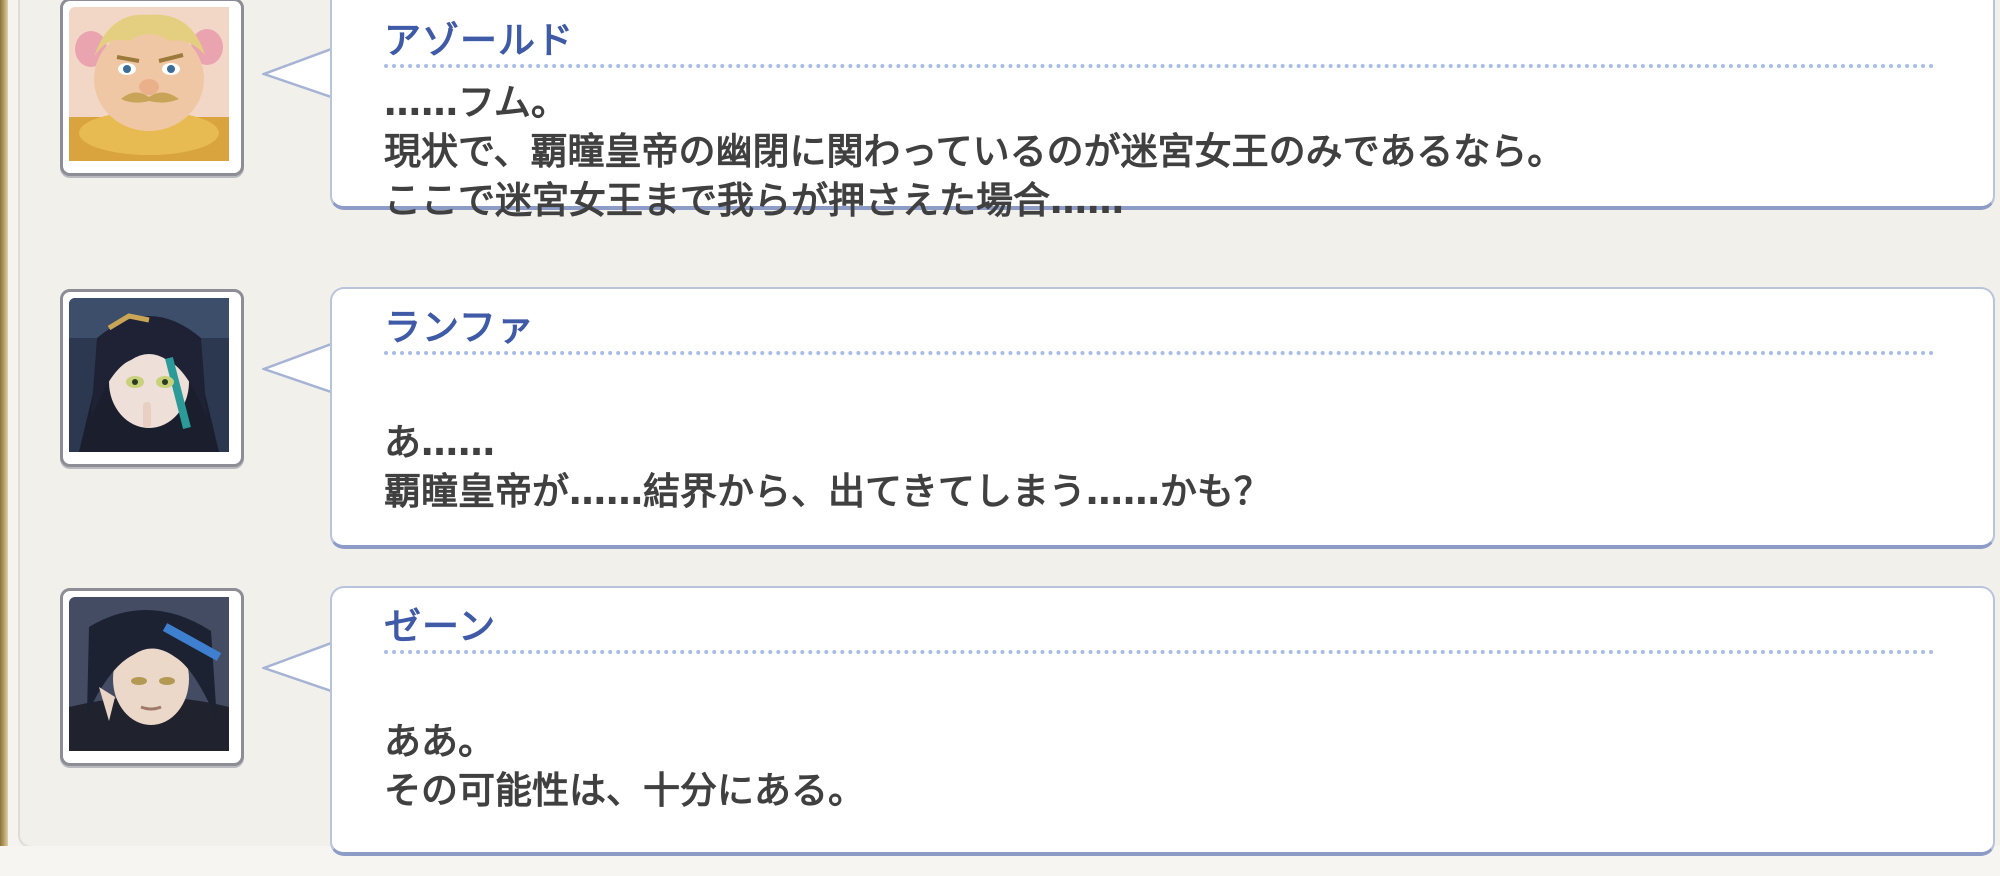 The height and width of the screenshot is (876, 2000). I want to click on ranfa-avatar, so click(152, 378).